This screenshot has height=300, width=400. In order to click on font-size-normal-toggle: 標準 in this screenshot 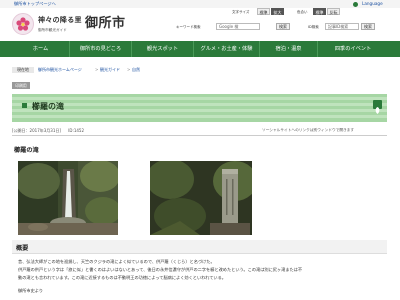, I will do `click(263, 11)`.